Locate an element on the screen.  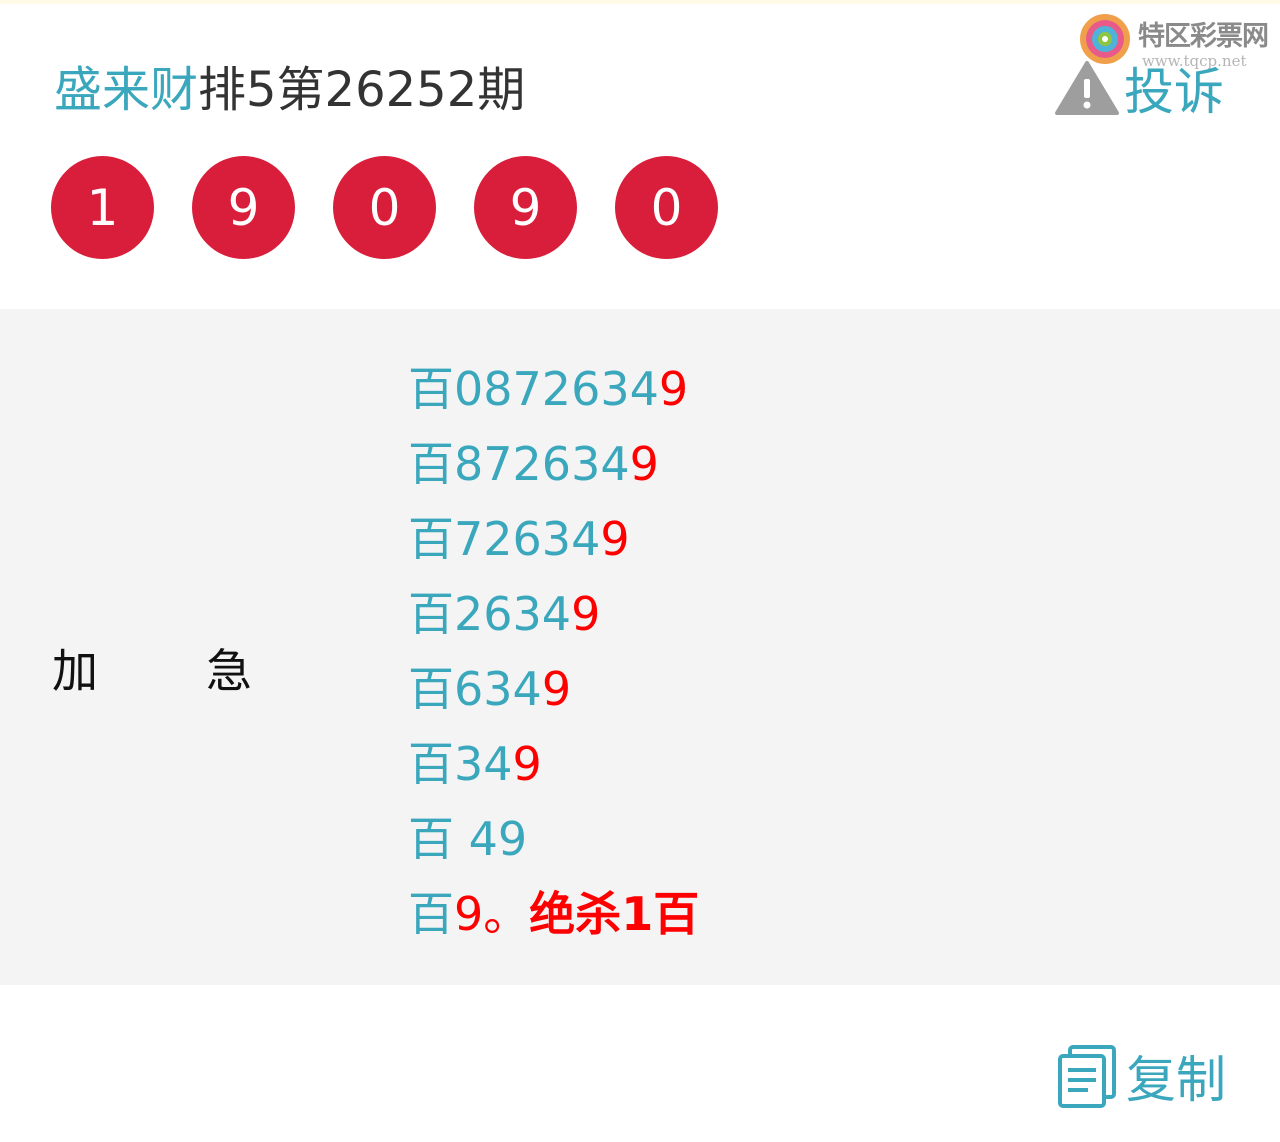
line-digits: 49 is located at coordinates (491, 839).